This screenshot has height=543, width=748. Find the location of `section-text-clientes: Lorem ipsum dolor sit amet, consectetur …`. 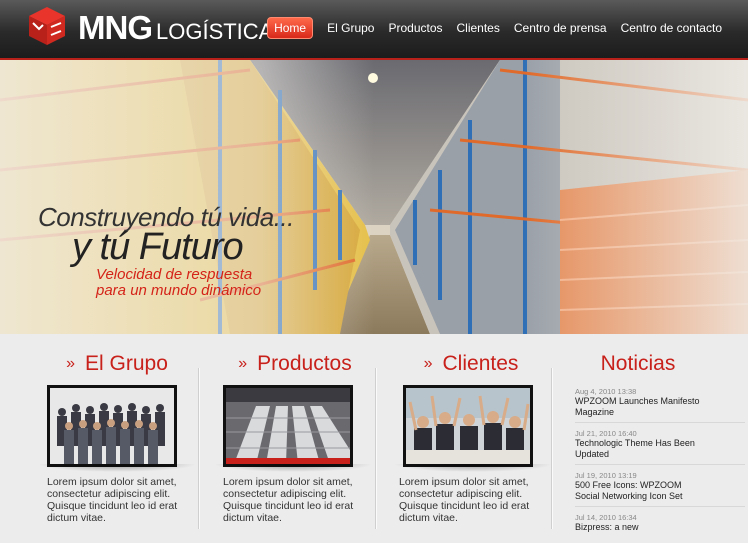

section-text-clientes: Lorem ipsum dolor sit amet, consectetur … is located at coordinates (464, 500).